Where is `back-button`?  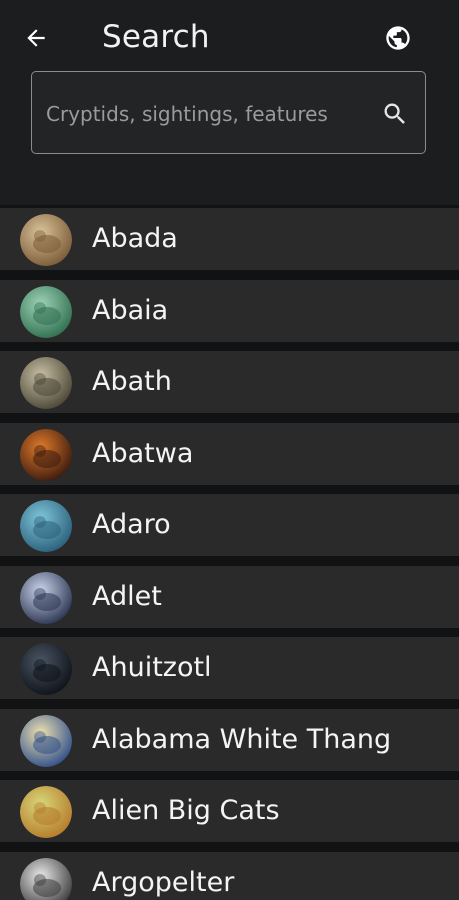 back-button is located at coordinates (36, 38).